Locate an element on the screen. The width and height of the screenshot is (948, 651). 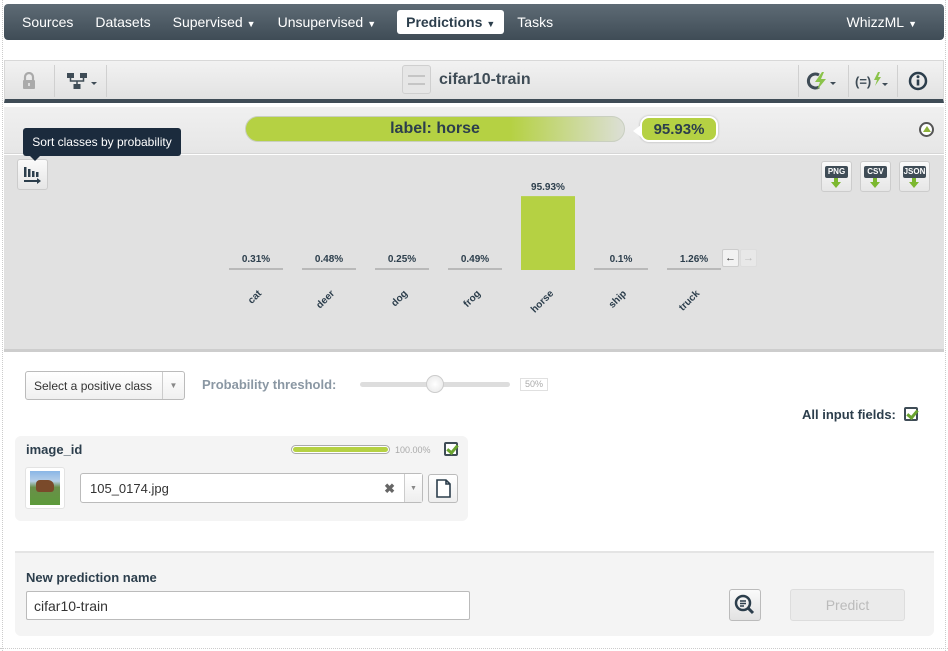
value-label-deer: 0.48% is located at coordinates (329, 259).